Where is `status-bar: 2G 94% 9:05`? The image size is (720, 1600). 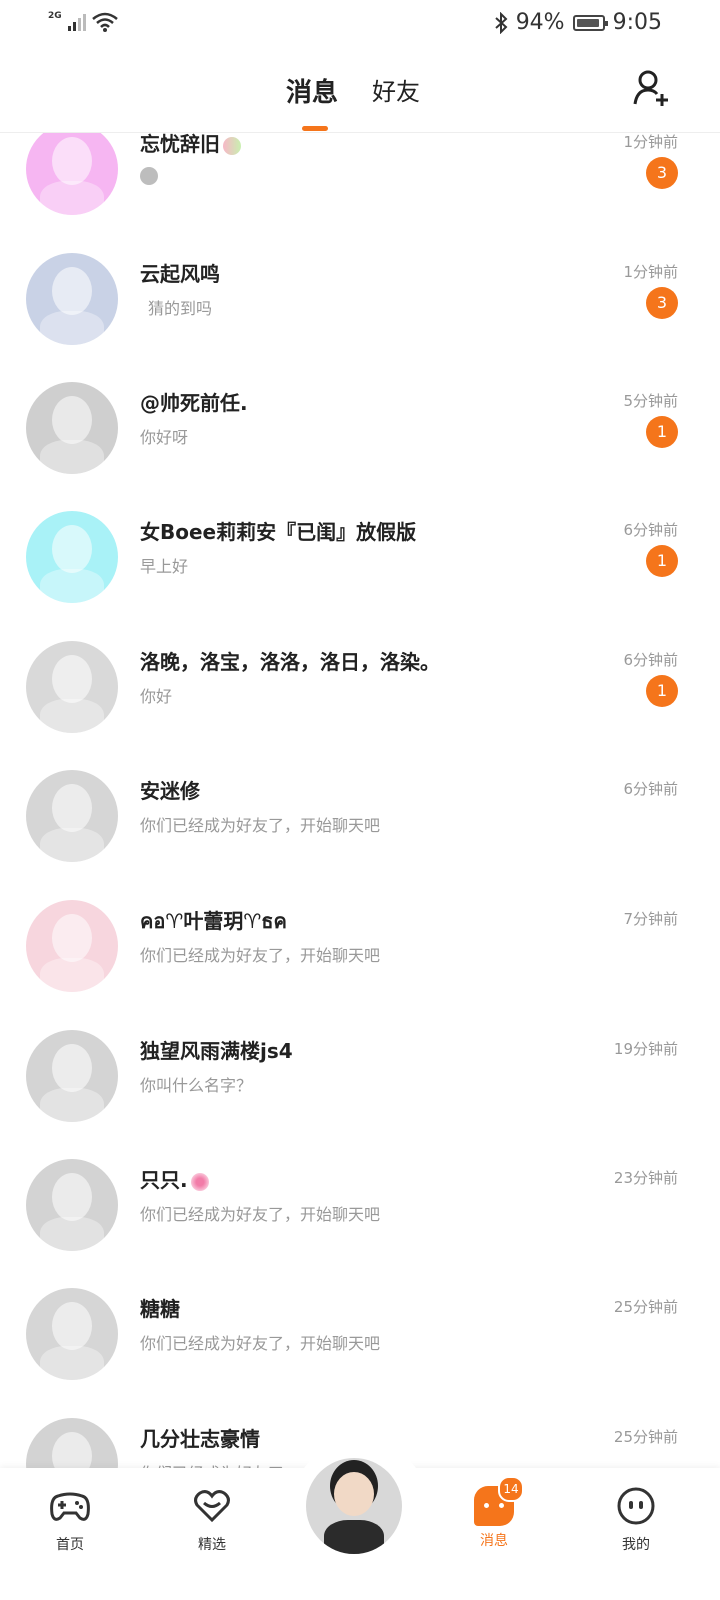 status-bar: 2G 94% 9:05 is located at coordinates (360, 25).